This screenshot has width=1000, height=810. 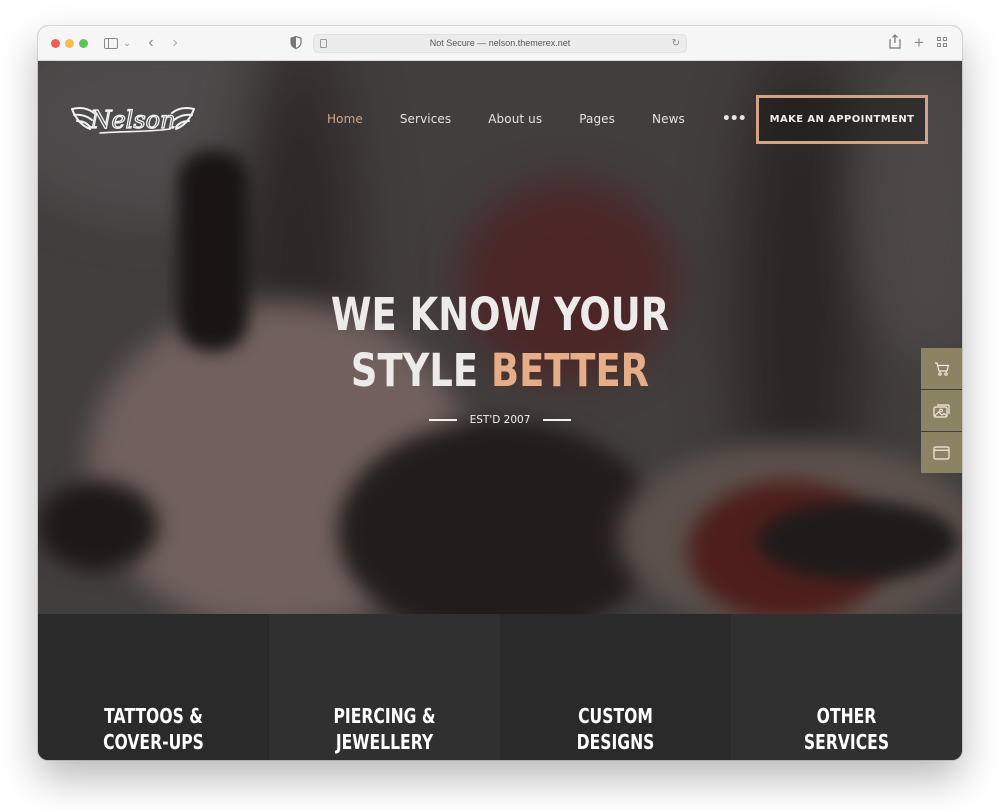 I want to click on hero-headline-line2: STYLE BETTER, so click(x=500, y=371).